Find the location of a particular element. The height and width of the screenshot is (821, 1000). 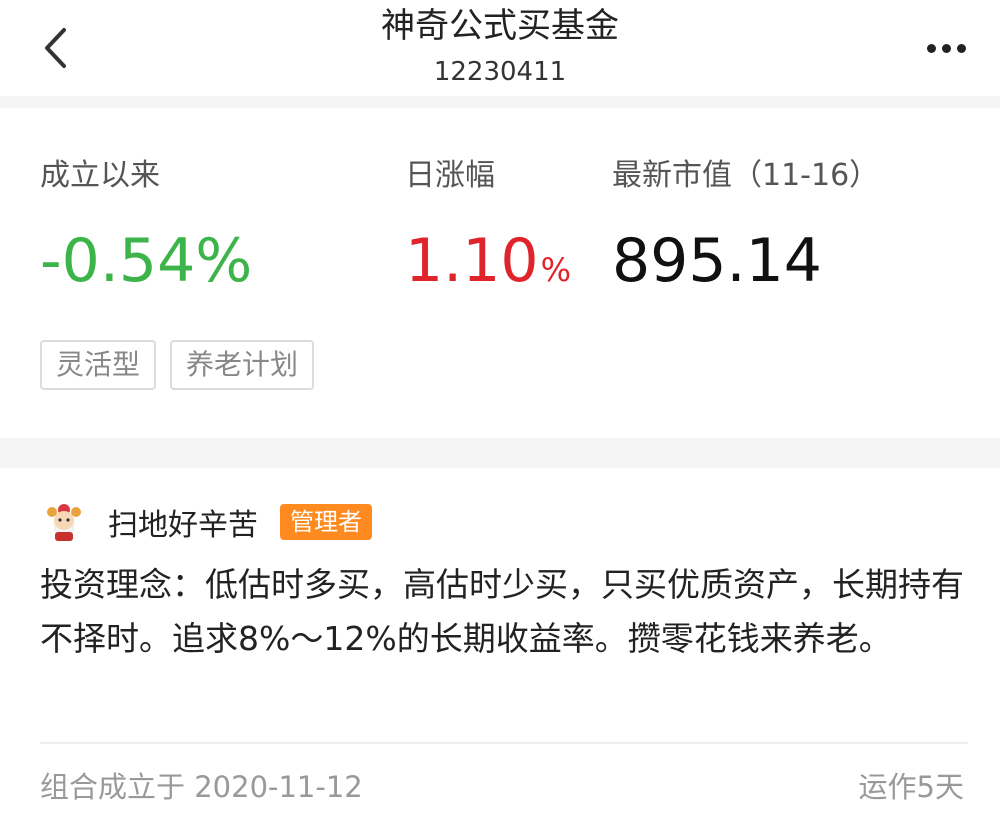

since-inception-stat: 成立以来 -0.54% is located at coordinates (146, 227).